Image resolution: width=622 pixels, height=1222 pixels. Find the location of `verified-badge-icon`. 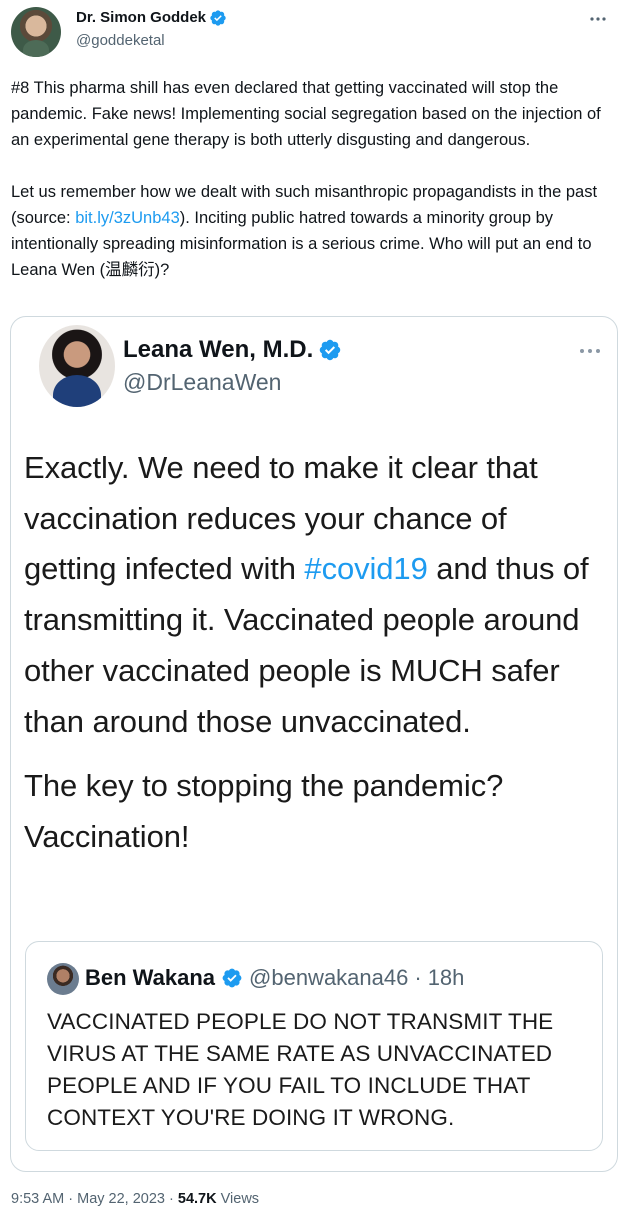

verified-badge-icon is located at coordinates (218, 18).